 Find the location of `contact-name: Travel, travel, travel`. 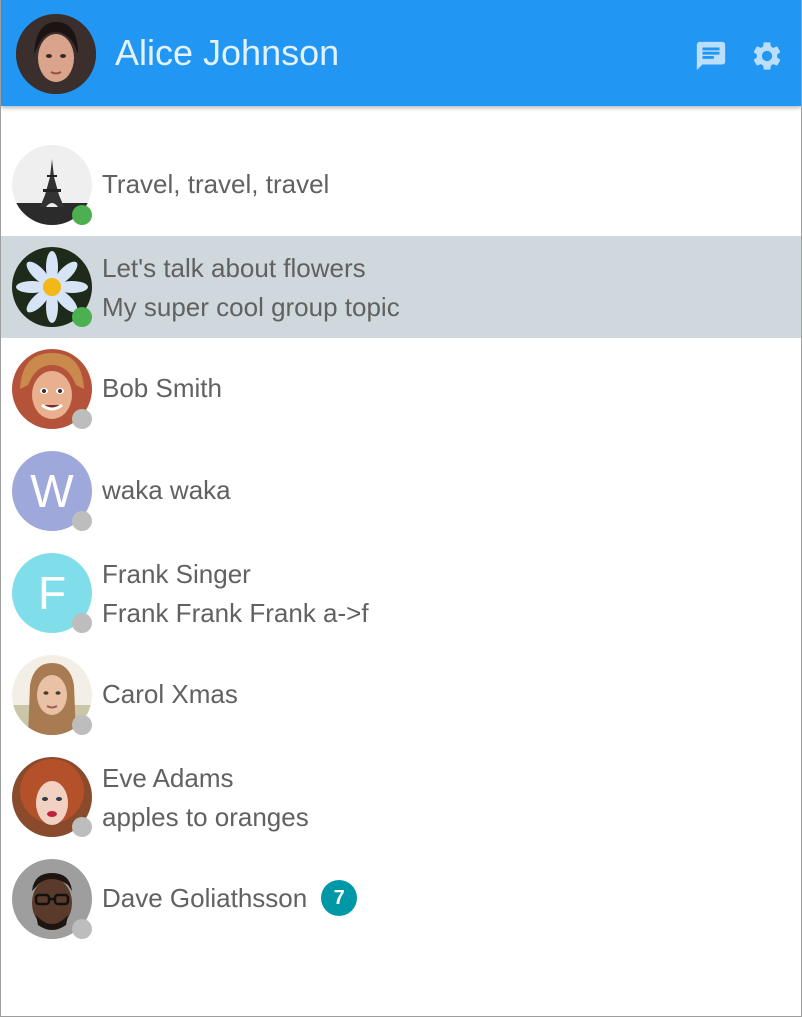

contact-name: Travel, travel, travel is located at coordinates (216, 184).